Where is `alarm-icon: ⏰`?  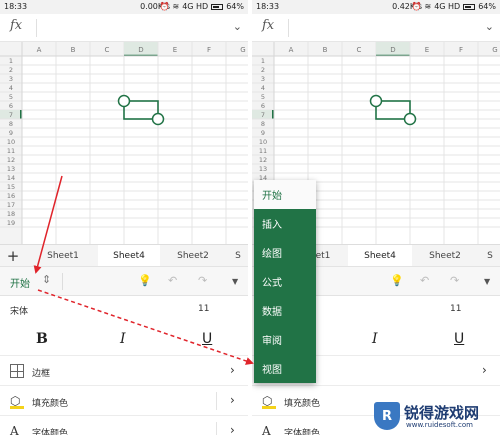 alarm-icon: ⏰ is located at coordinates (164, 6).